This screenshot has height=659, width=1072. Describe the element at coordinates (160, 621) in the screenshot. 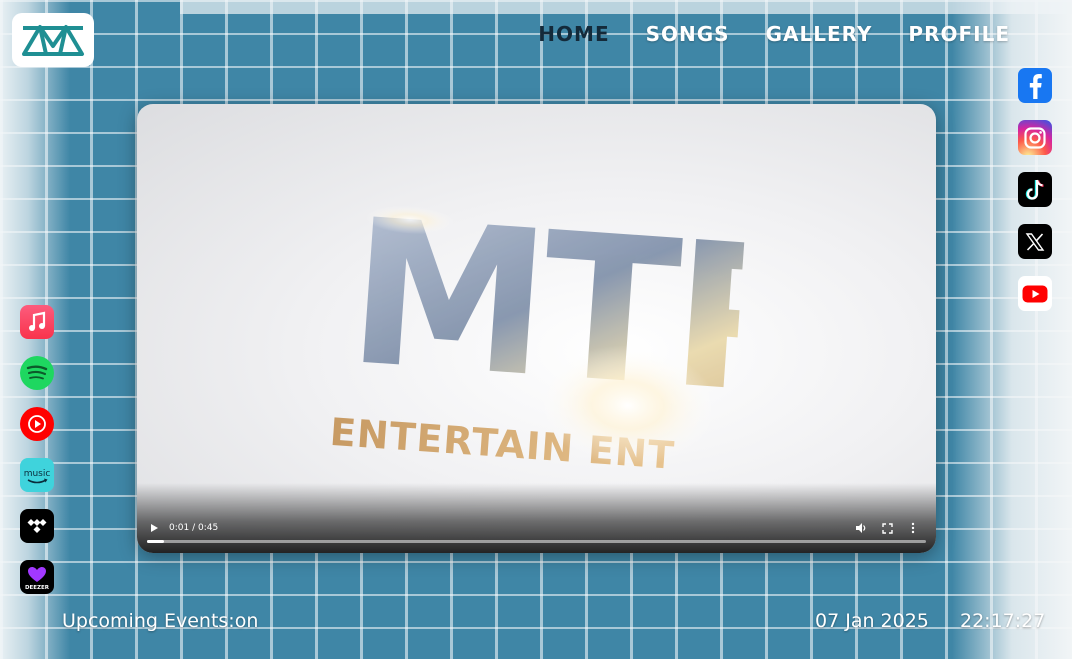

I see `upcoming-events-ticker: Upcoming Events:on` at that location.